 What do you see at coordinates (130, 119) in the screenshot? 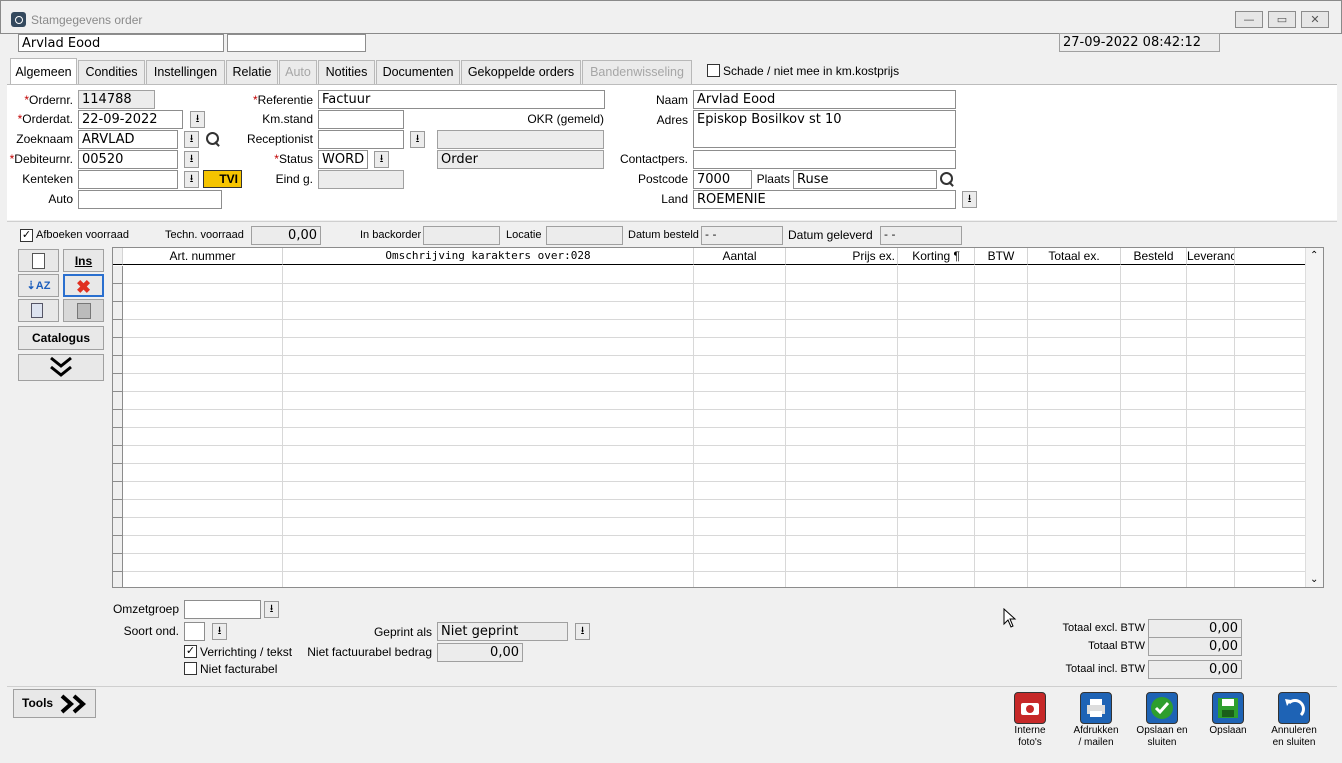
I see `orderdat-field: 22-09-2022` at bounding box center [130, 119].